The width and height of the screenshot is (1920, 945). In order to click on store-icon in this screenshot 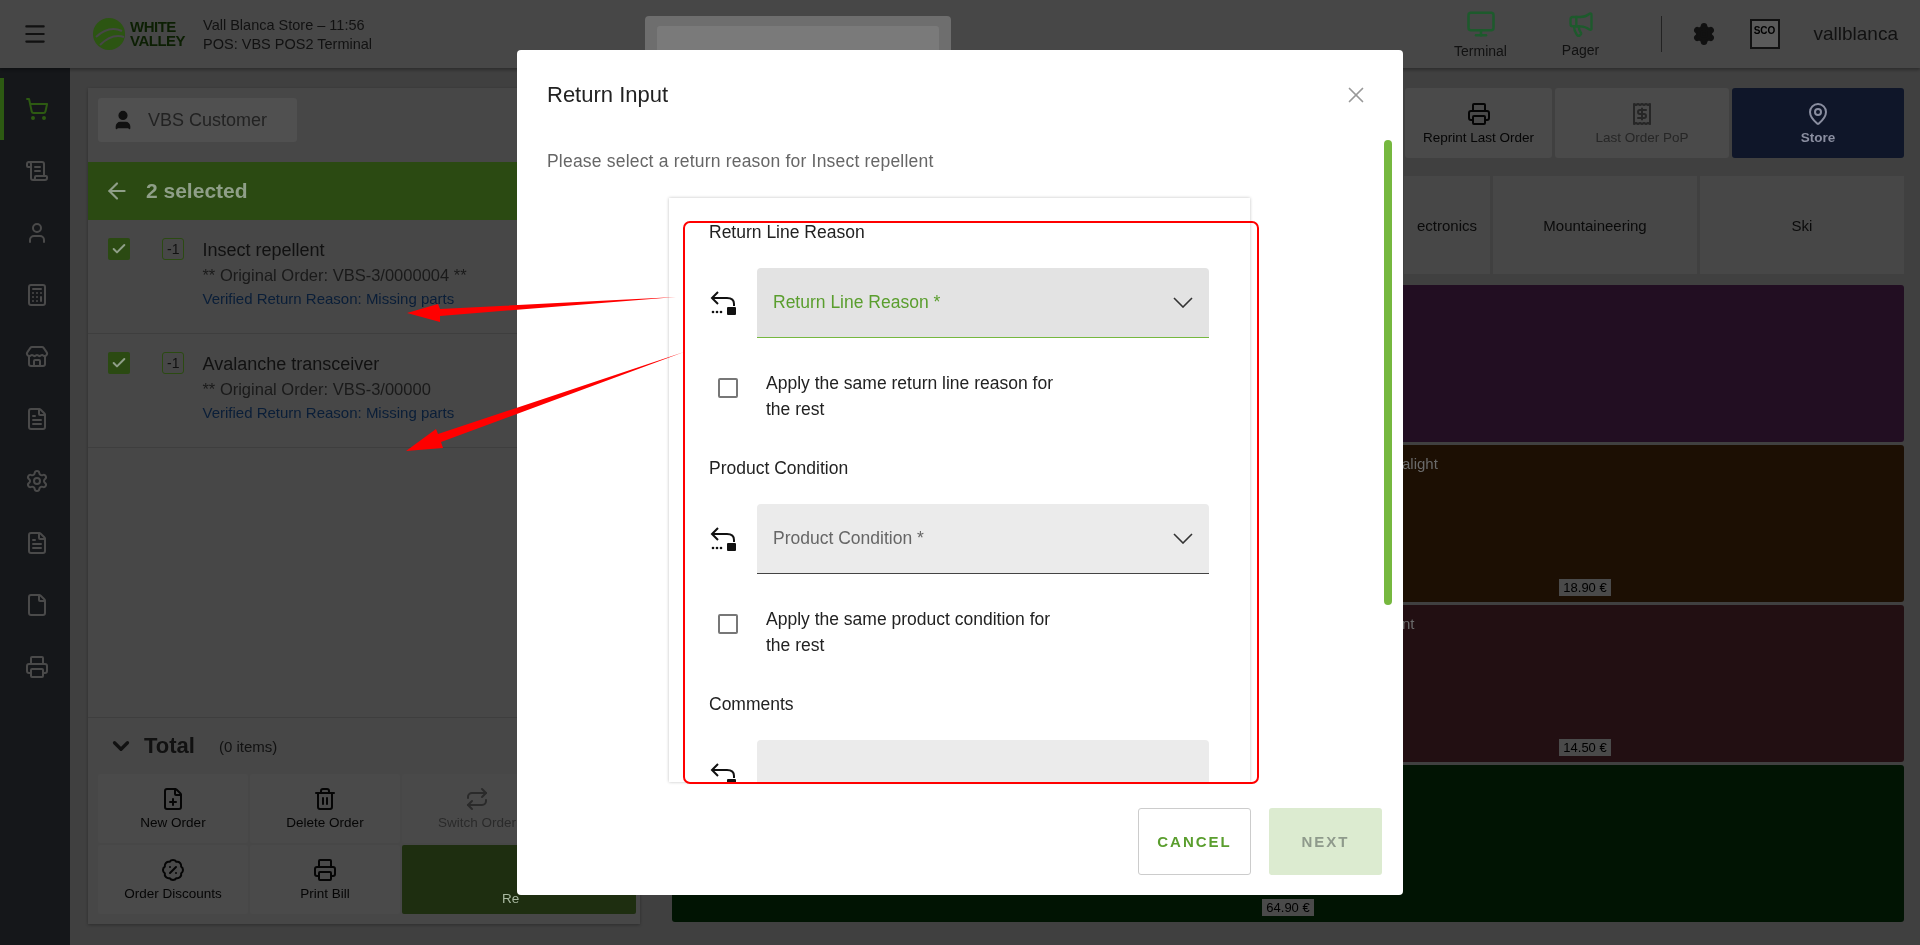, I will do `click(37, 357)`.